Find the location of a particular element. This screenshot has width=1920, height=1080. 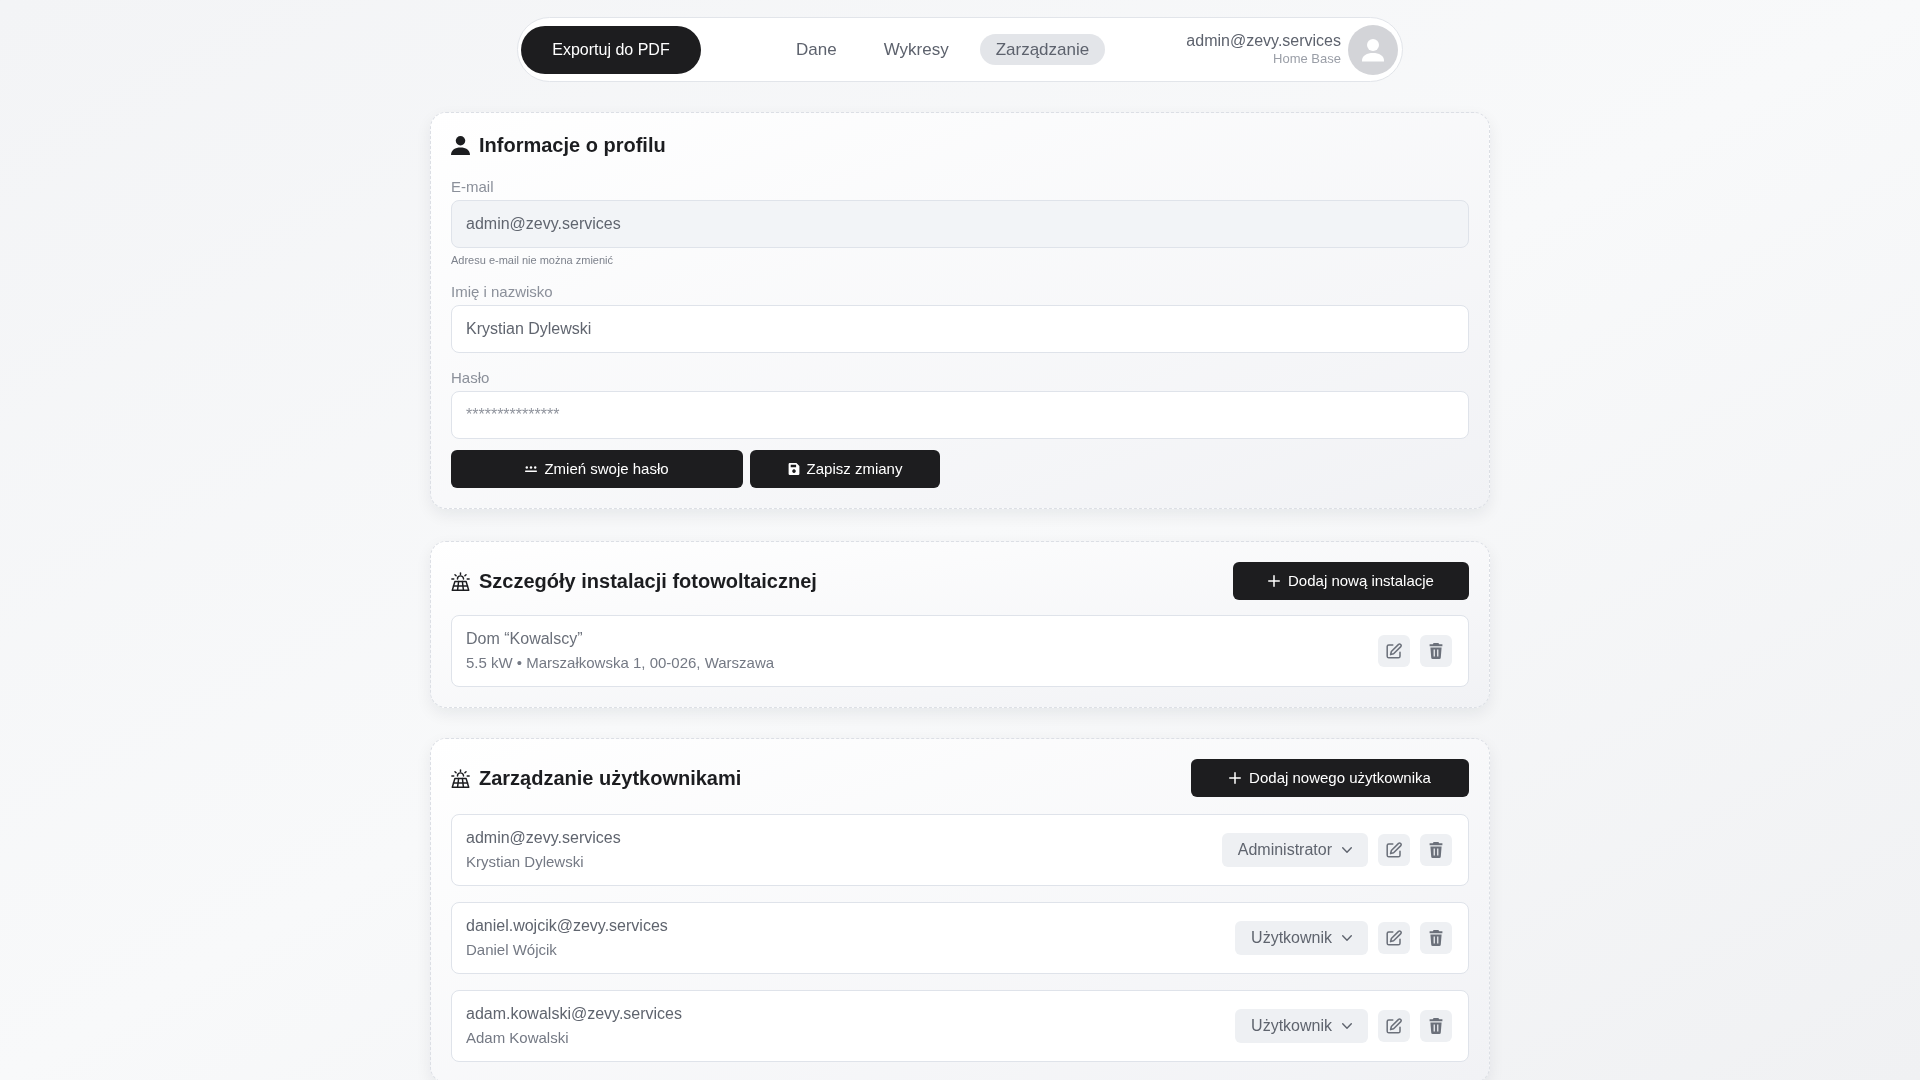

section-title: Informacje o profilu is located at coordinates (572, 145).